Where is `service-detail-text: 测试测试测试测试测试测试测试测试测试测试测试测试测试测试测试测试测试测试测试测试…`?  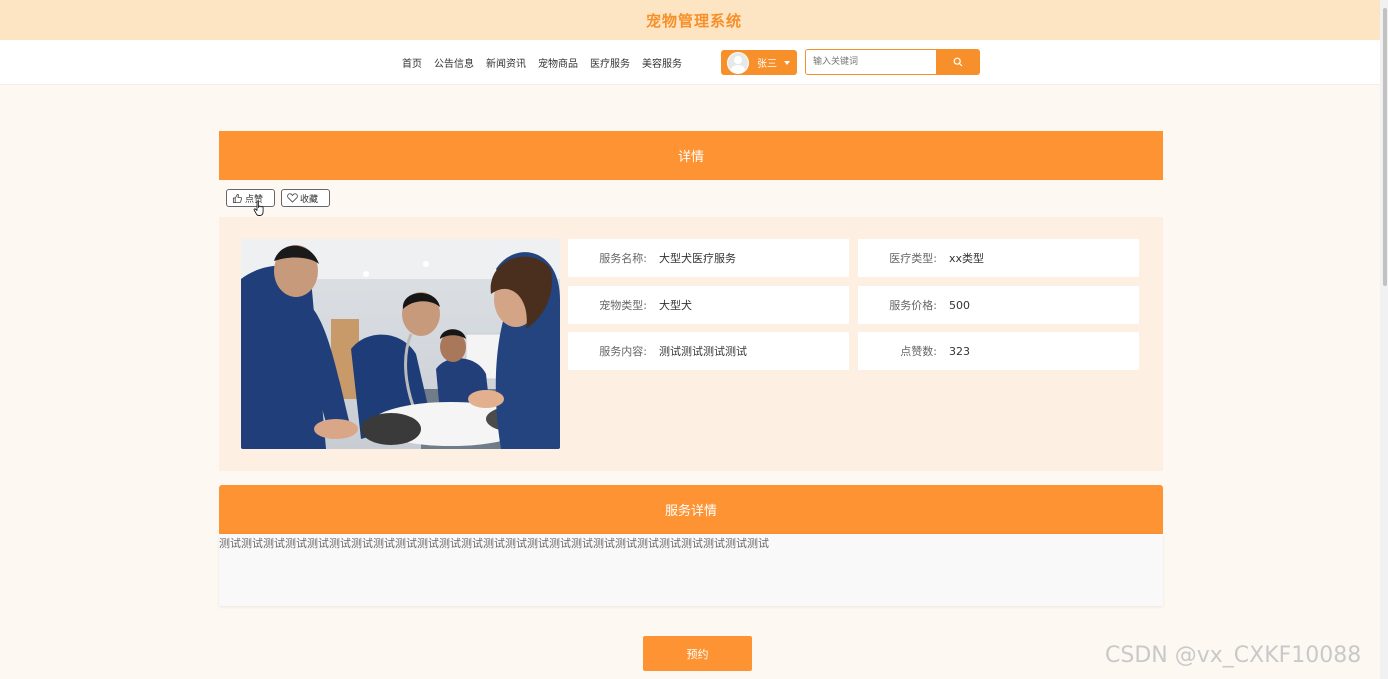
service-detail-text: 测试测试测试测试测试测试测试测试测试测试测试测试测试测试测试测试测试测试测试测试… is located at coordinates (494, 543).